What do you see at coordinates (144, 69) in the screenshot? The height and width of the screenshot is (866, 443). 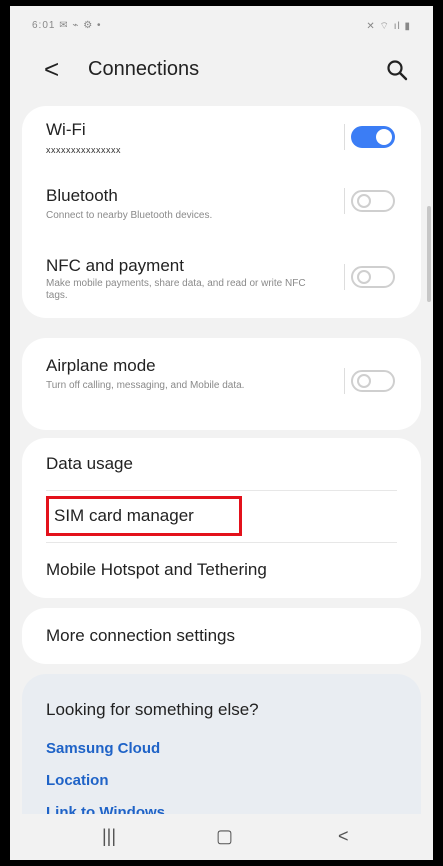 I see `page-title: Connections` at bounding box center [144, 69].